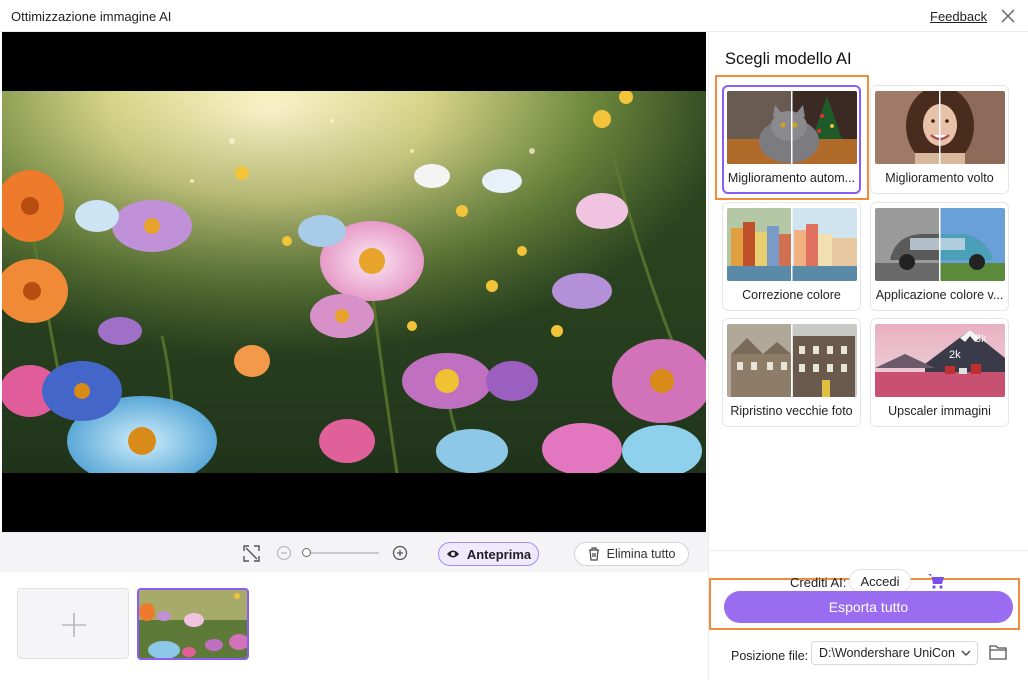 The height and width of the screenshot is (680, 1028). Describe the element at coordinates (981, 339) in the screenshot. I see `upscale-badge-8k: 8k` at that location.